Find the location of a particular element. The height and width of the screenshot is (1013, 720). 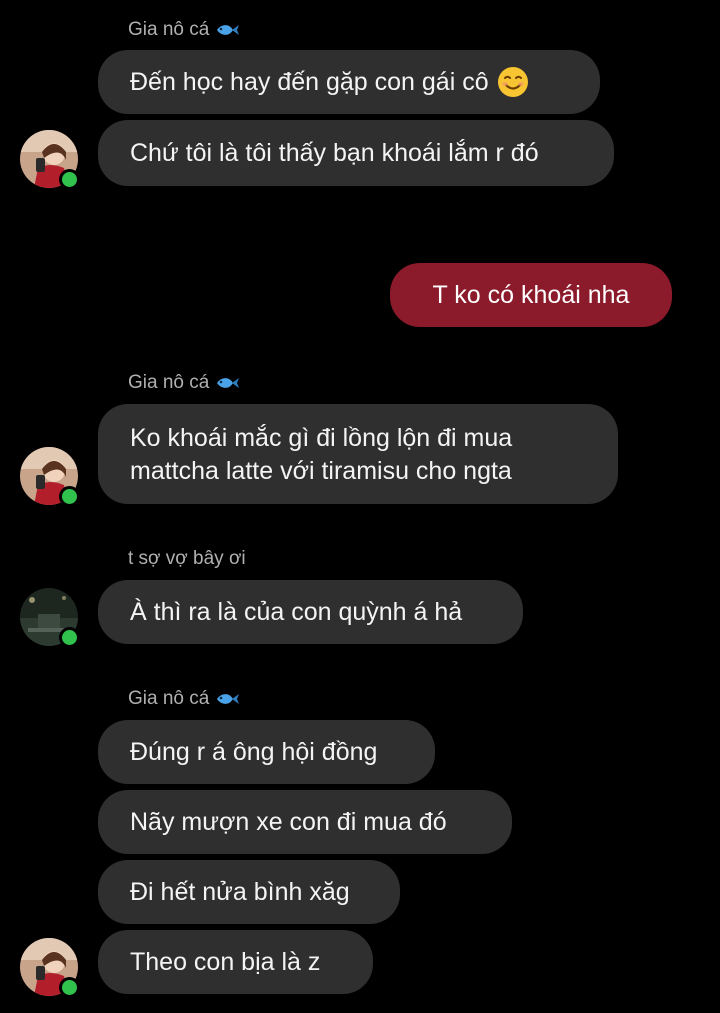

message-text: Chứ tôi là tôi thấy bạn khoái lắm r đó is located at coordinates (334, 152).